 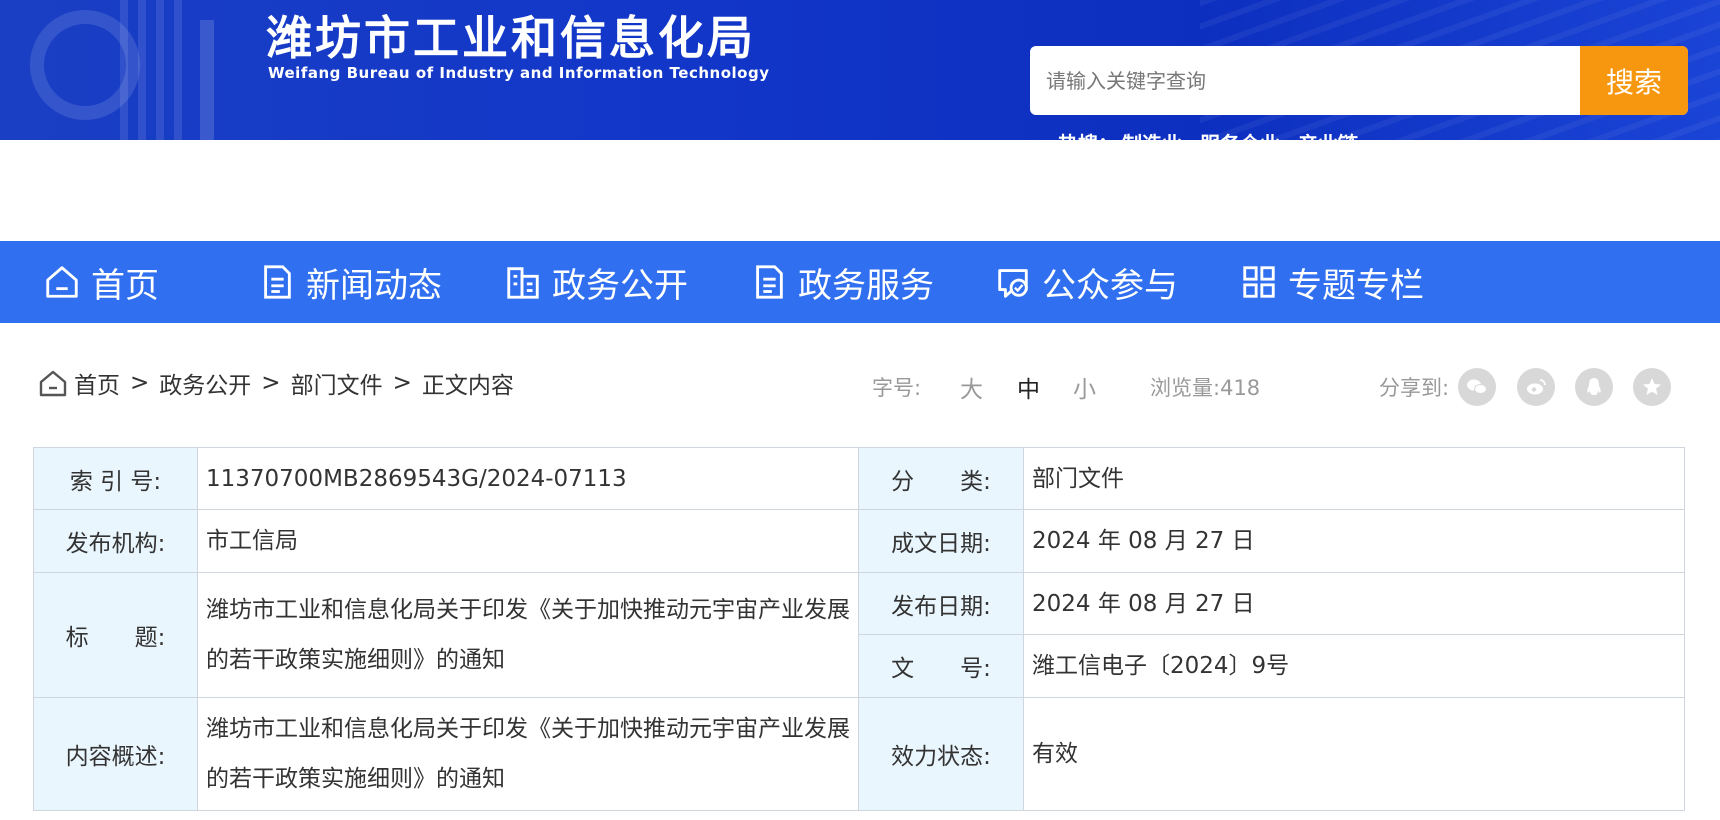 What do you see at coordinates (467, 386) in the screenshot?
I see `breadcrumb-current: 正文内容` at bounding box center [467, 386].